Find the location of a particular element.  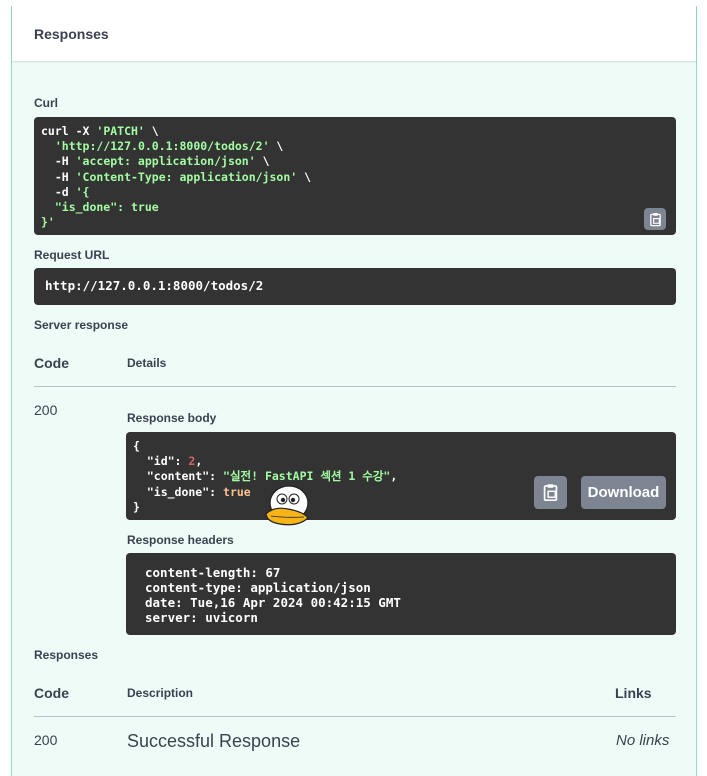

response-headers-label: Response headers is located at coordinates (180, 540).